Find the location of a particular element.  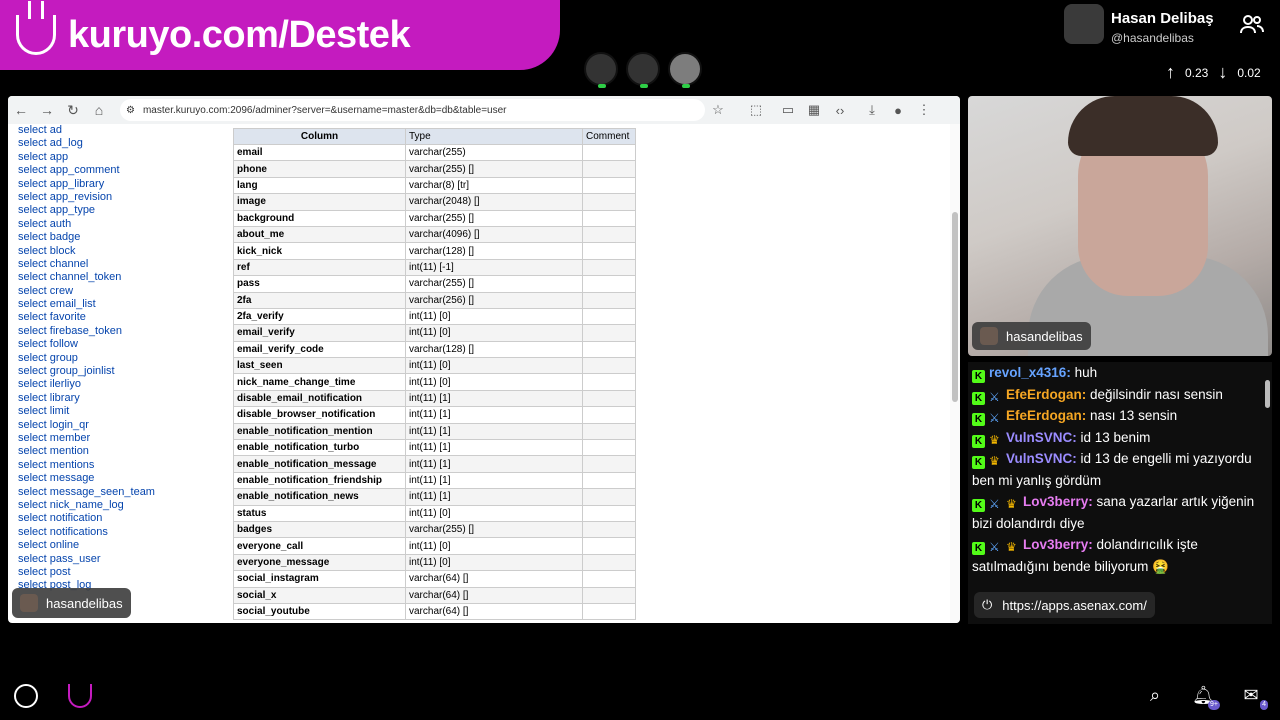

sidebar-table-link: select badge is located at coordinates (118, 237).